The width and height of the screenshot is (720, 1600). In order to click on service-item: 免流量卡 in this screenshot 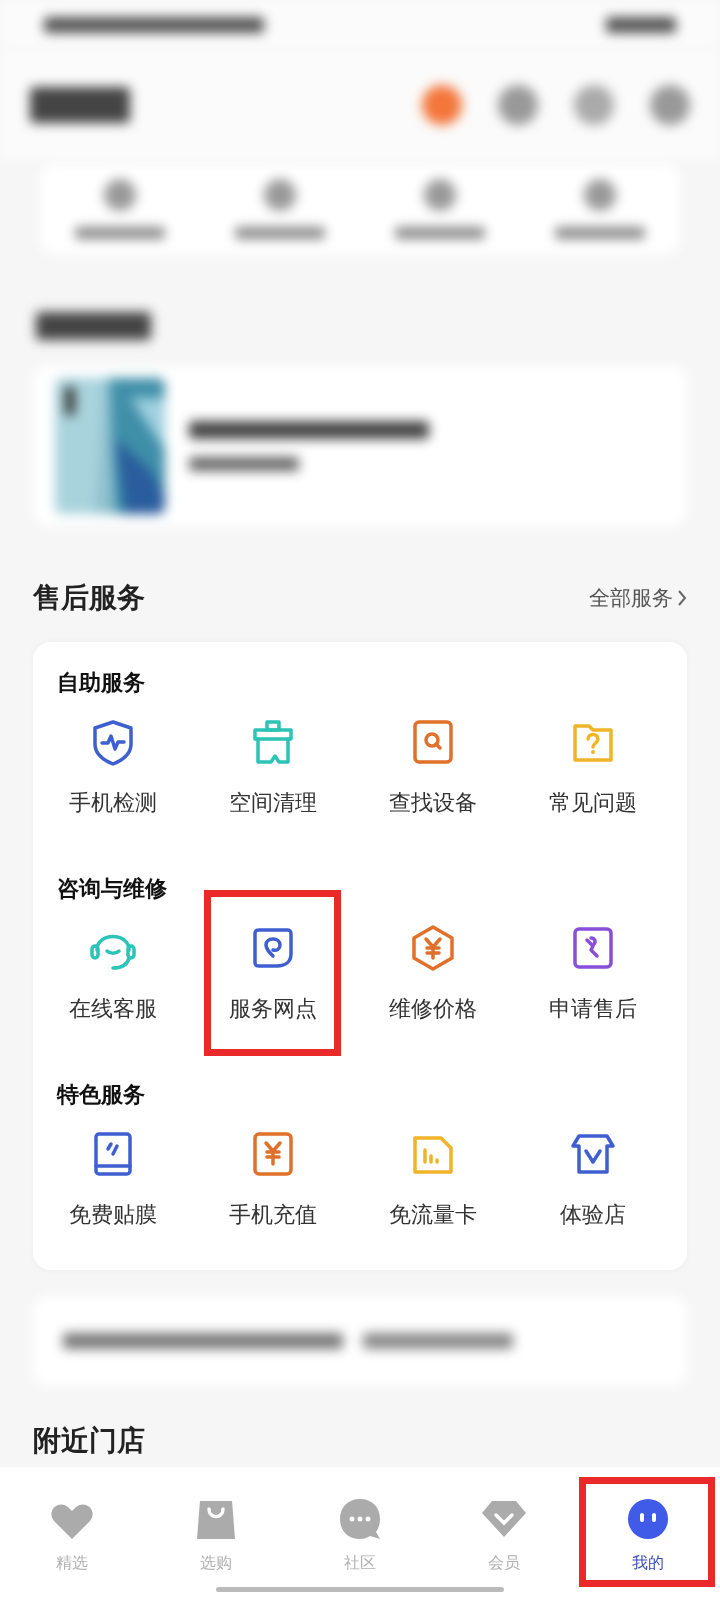, I will do `click(433, 1180)`.